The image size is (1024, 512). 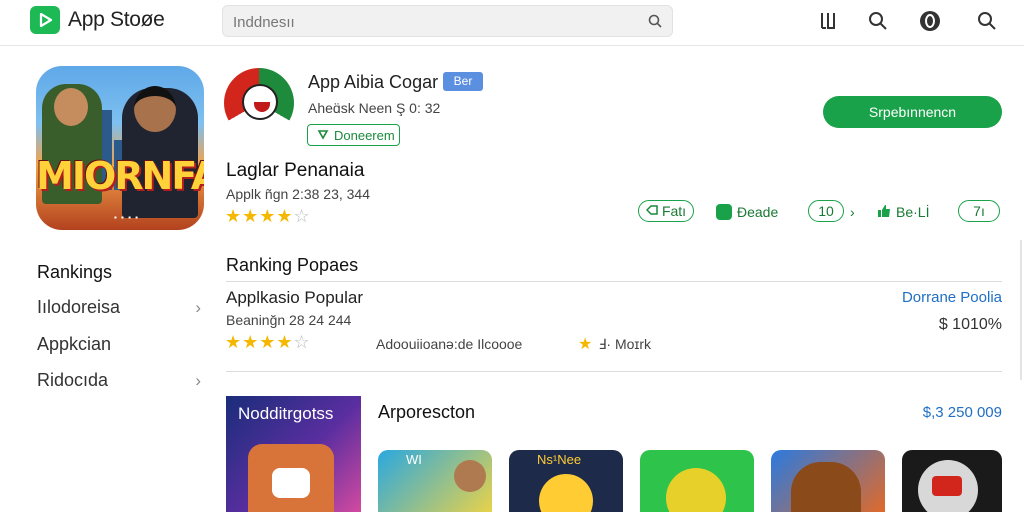 What do you see at coordinates (828, 21) in the screenshot?
I see `bookmark-icon` at bounding box center [828, 21].